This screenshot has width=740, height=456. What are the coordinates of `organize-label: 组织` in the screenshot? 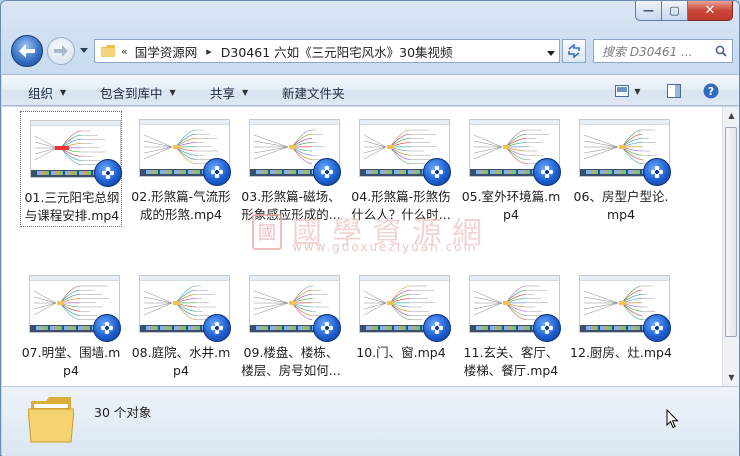 It's located at (41, 93).